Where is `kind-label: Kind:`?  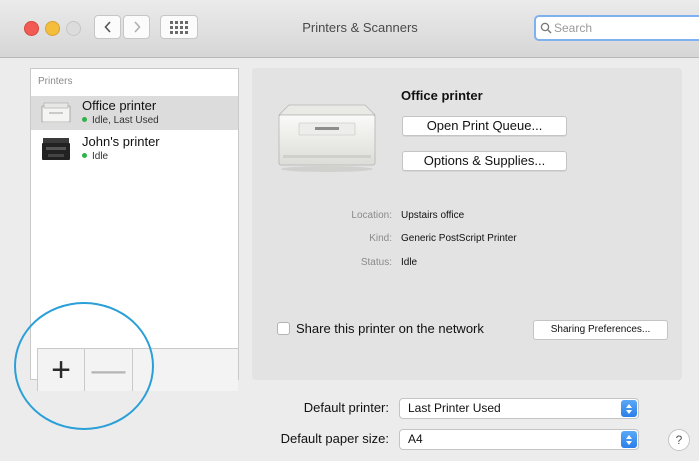
kind-label: Kind: is located at coordinates (380, 238).